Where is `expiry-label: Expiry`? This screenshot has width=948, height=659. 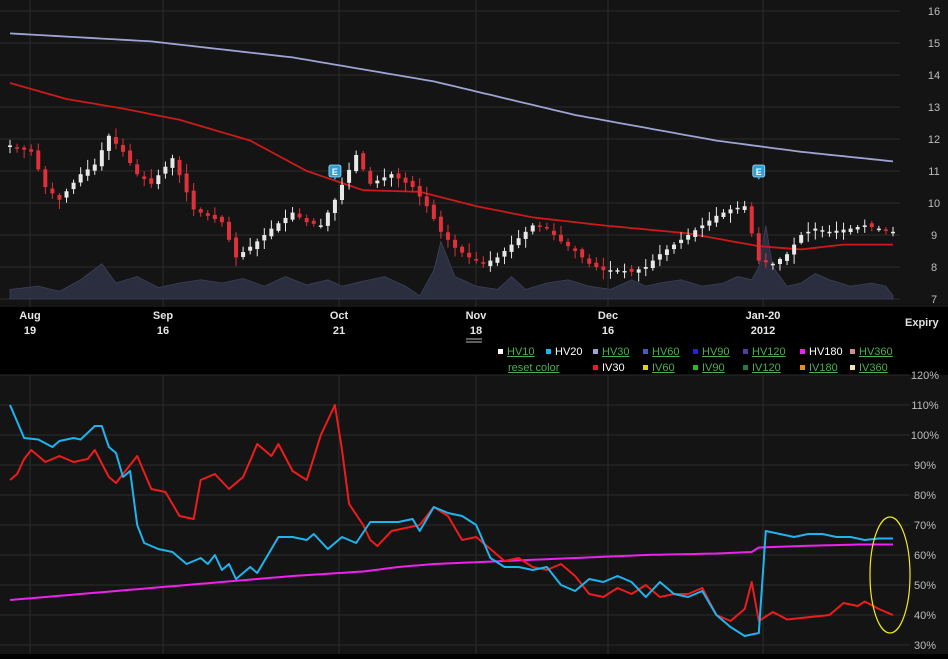 expiry-label: Expiry is located at coordinates (922, 323).